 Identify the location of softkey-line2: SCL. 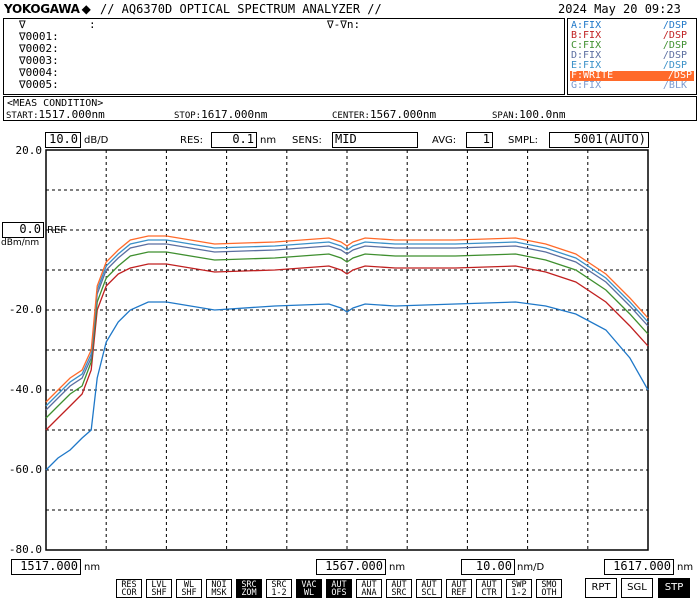
(429, 593).